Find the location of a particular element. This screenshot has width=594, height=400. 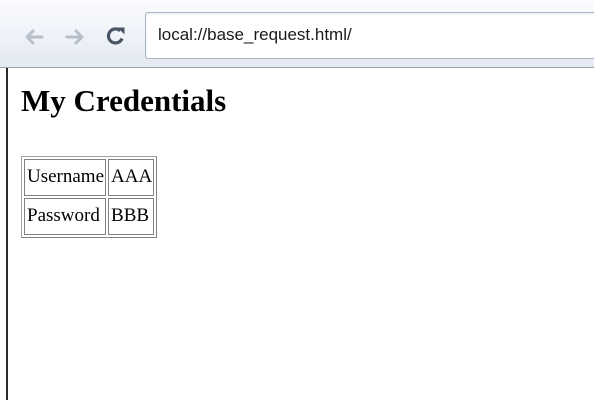

reload-icon is located at coordinates (116, 36).